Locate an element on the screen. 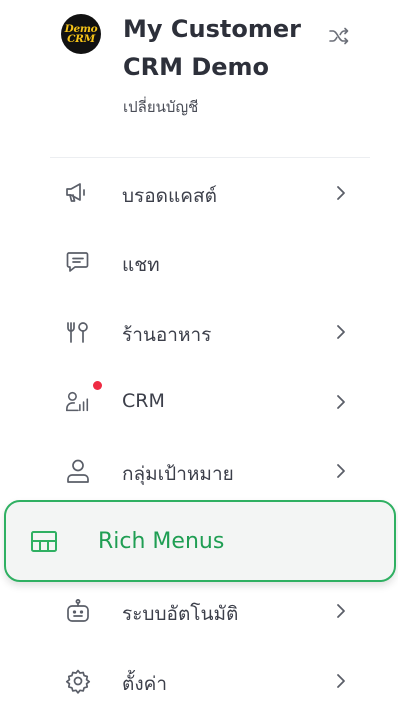  chat-icon is located at coordinates (78, 262).